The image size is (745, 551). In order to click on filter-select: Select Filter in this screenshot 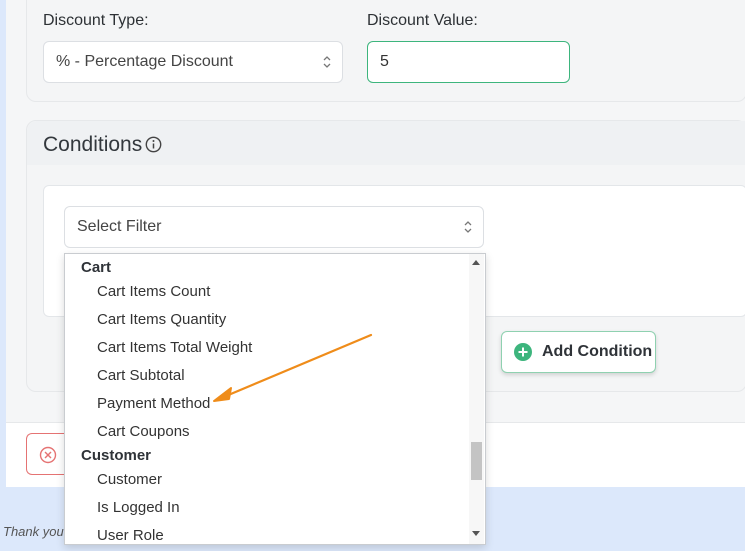, I will do `click(274, 227)`.